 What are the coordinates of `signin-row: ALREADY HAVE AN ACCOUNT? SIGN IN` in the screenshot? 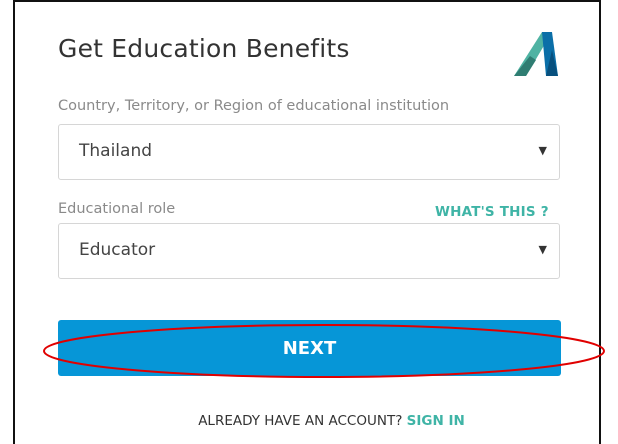 It's located at (309, 421).